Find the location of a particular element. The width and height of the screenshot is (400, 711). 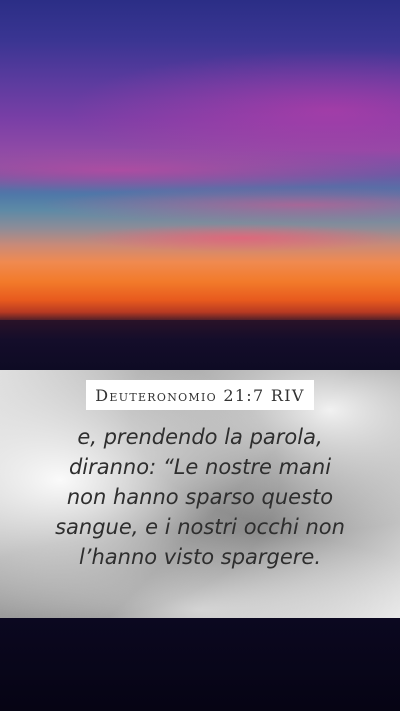

verse-line: l’hanno visto spargere. is located at coordinates (200, 557).